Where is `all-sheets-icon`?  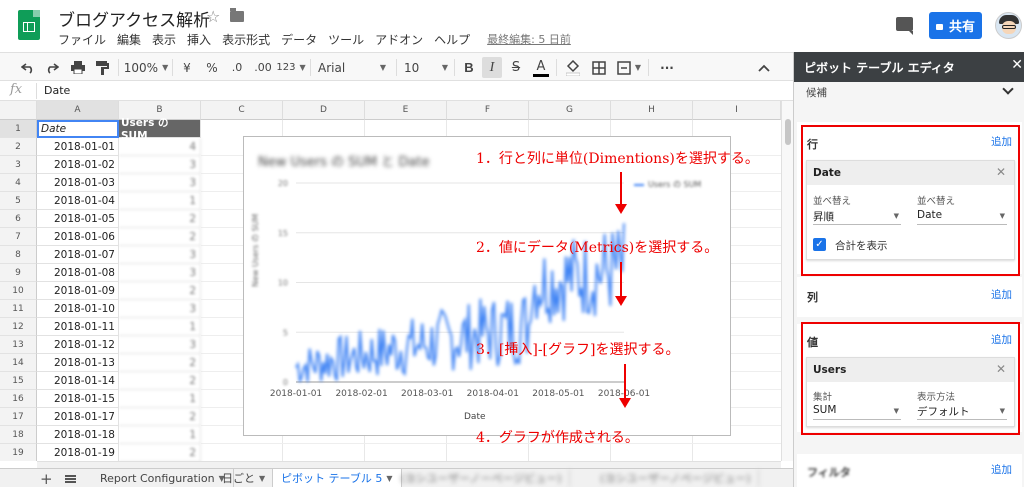
all-sheets-icon is located at coordinates (70, 479).